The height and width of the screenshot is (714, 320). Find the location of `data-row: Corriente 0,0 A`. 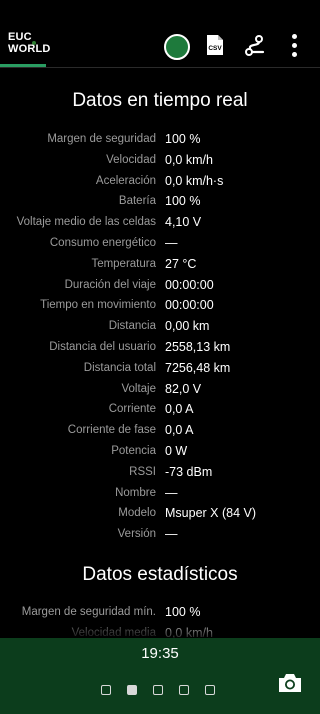

data-row: Corriente 0,0 A is located at coordinates (160, 410).